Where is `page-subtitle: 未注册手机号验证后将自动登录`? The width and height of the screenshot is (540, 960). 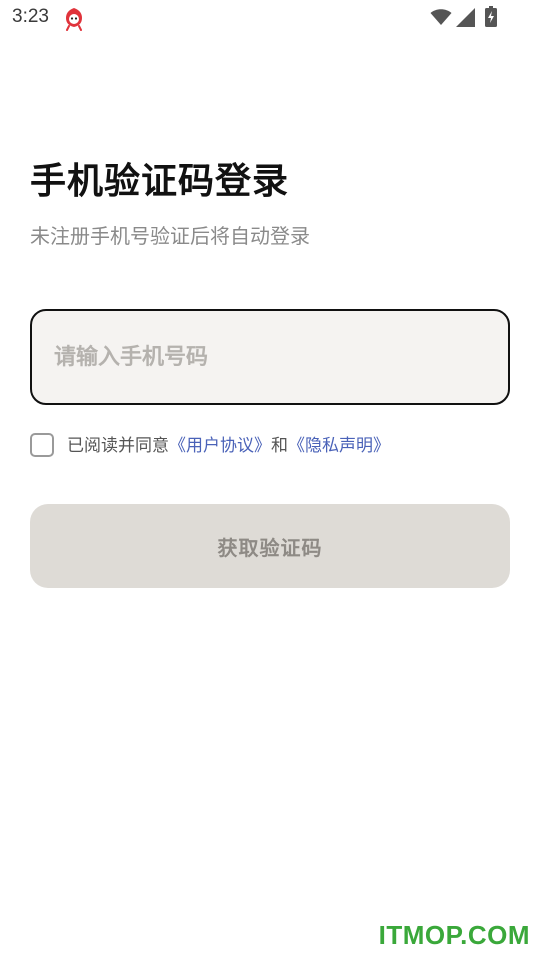
page-subtitle: 未注册手机号验证后将自动登录 is located at coordinates (170, 236).